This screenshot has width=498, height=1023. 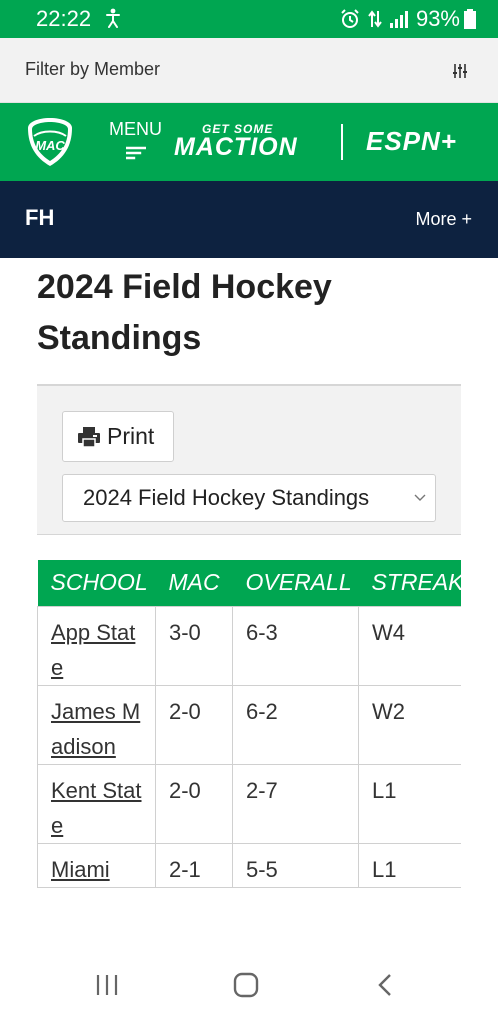 What do you see at coordinates (409, 724) in the screenshot?
I see `streak: W2` at bounding box center [409, 724].